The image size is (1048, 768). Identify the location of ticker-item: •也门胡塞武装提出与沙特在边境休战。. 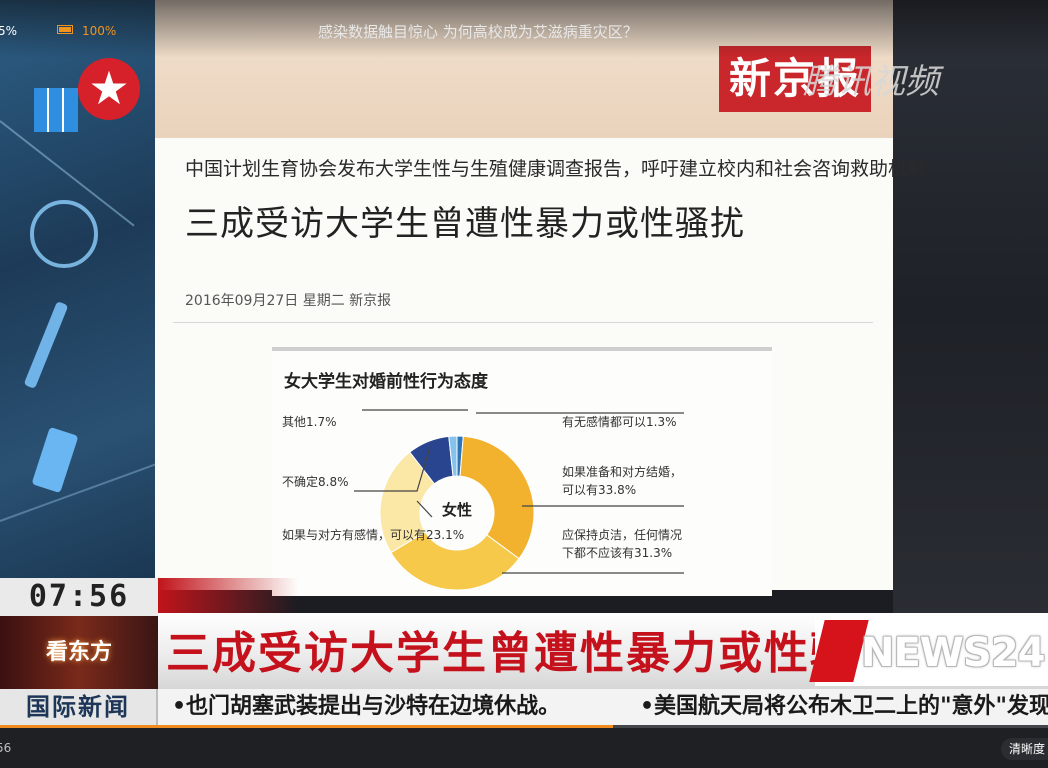
(366, 706).